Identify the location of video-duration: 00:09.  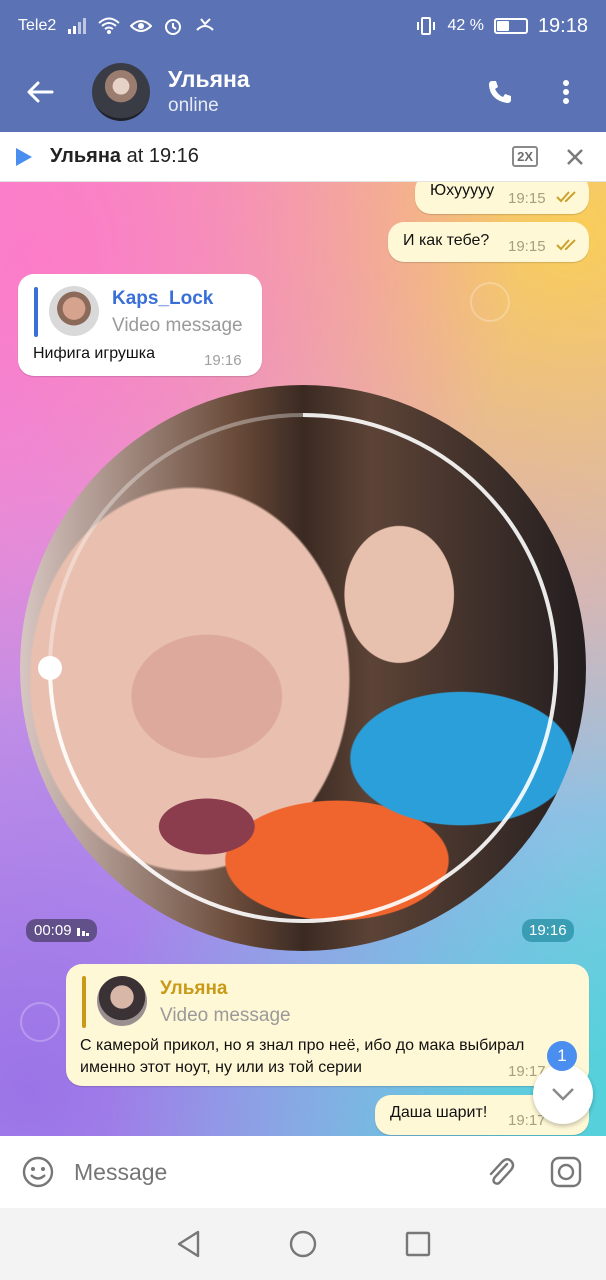
(61, 930).